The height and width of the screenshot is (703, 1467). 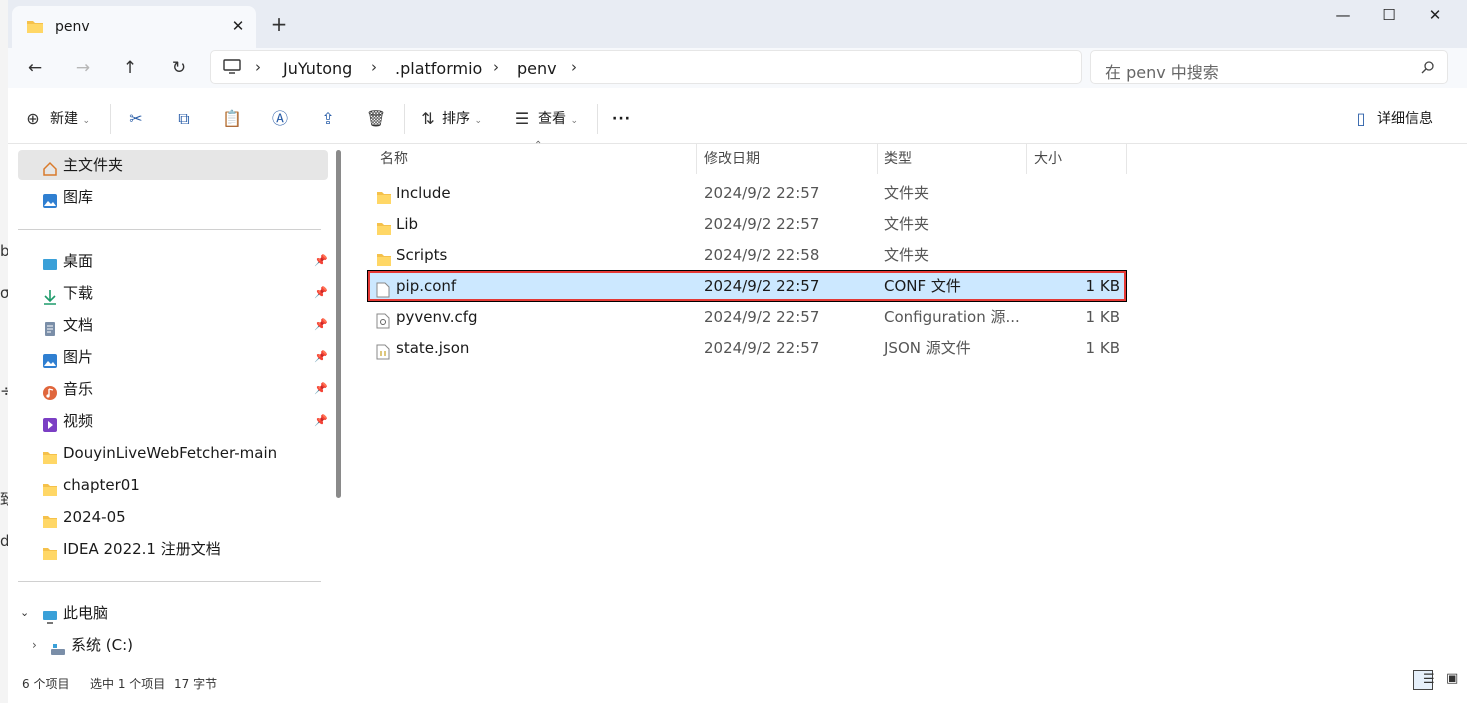 What do you see at coordinates (462, 119) in the screenshot?
I see `sort-button: 排序 ⌄` at bounding box center [462, 119].